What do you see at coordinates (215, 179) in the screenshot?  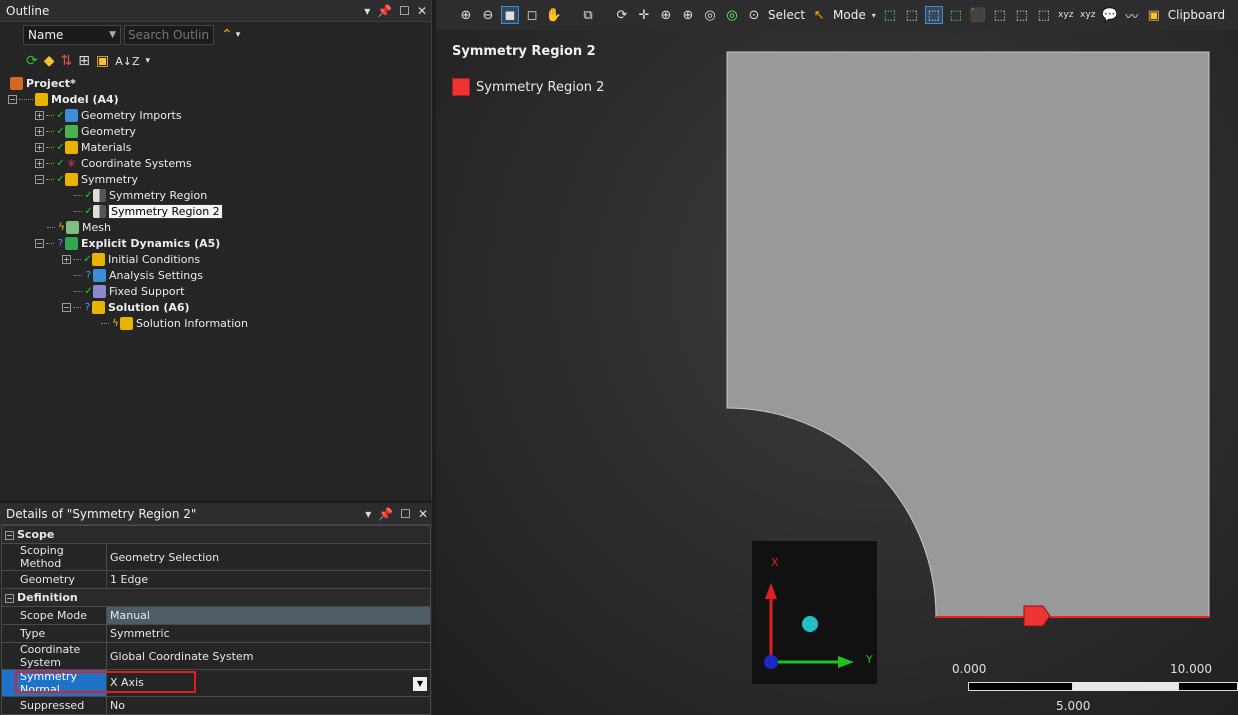 I see `tree-item-symmetry: − ✓ Symmetry` at bounding box center [215, 179].